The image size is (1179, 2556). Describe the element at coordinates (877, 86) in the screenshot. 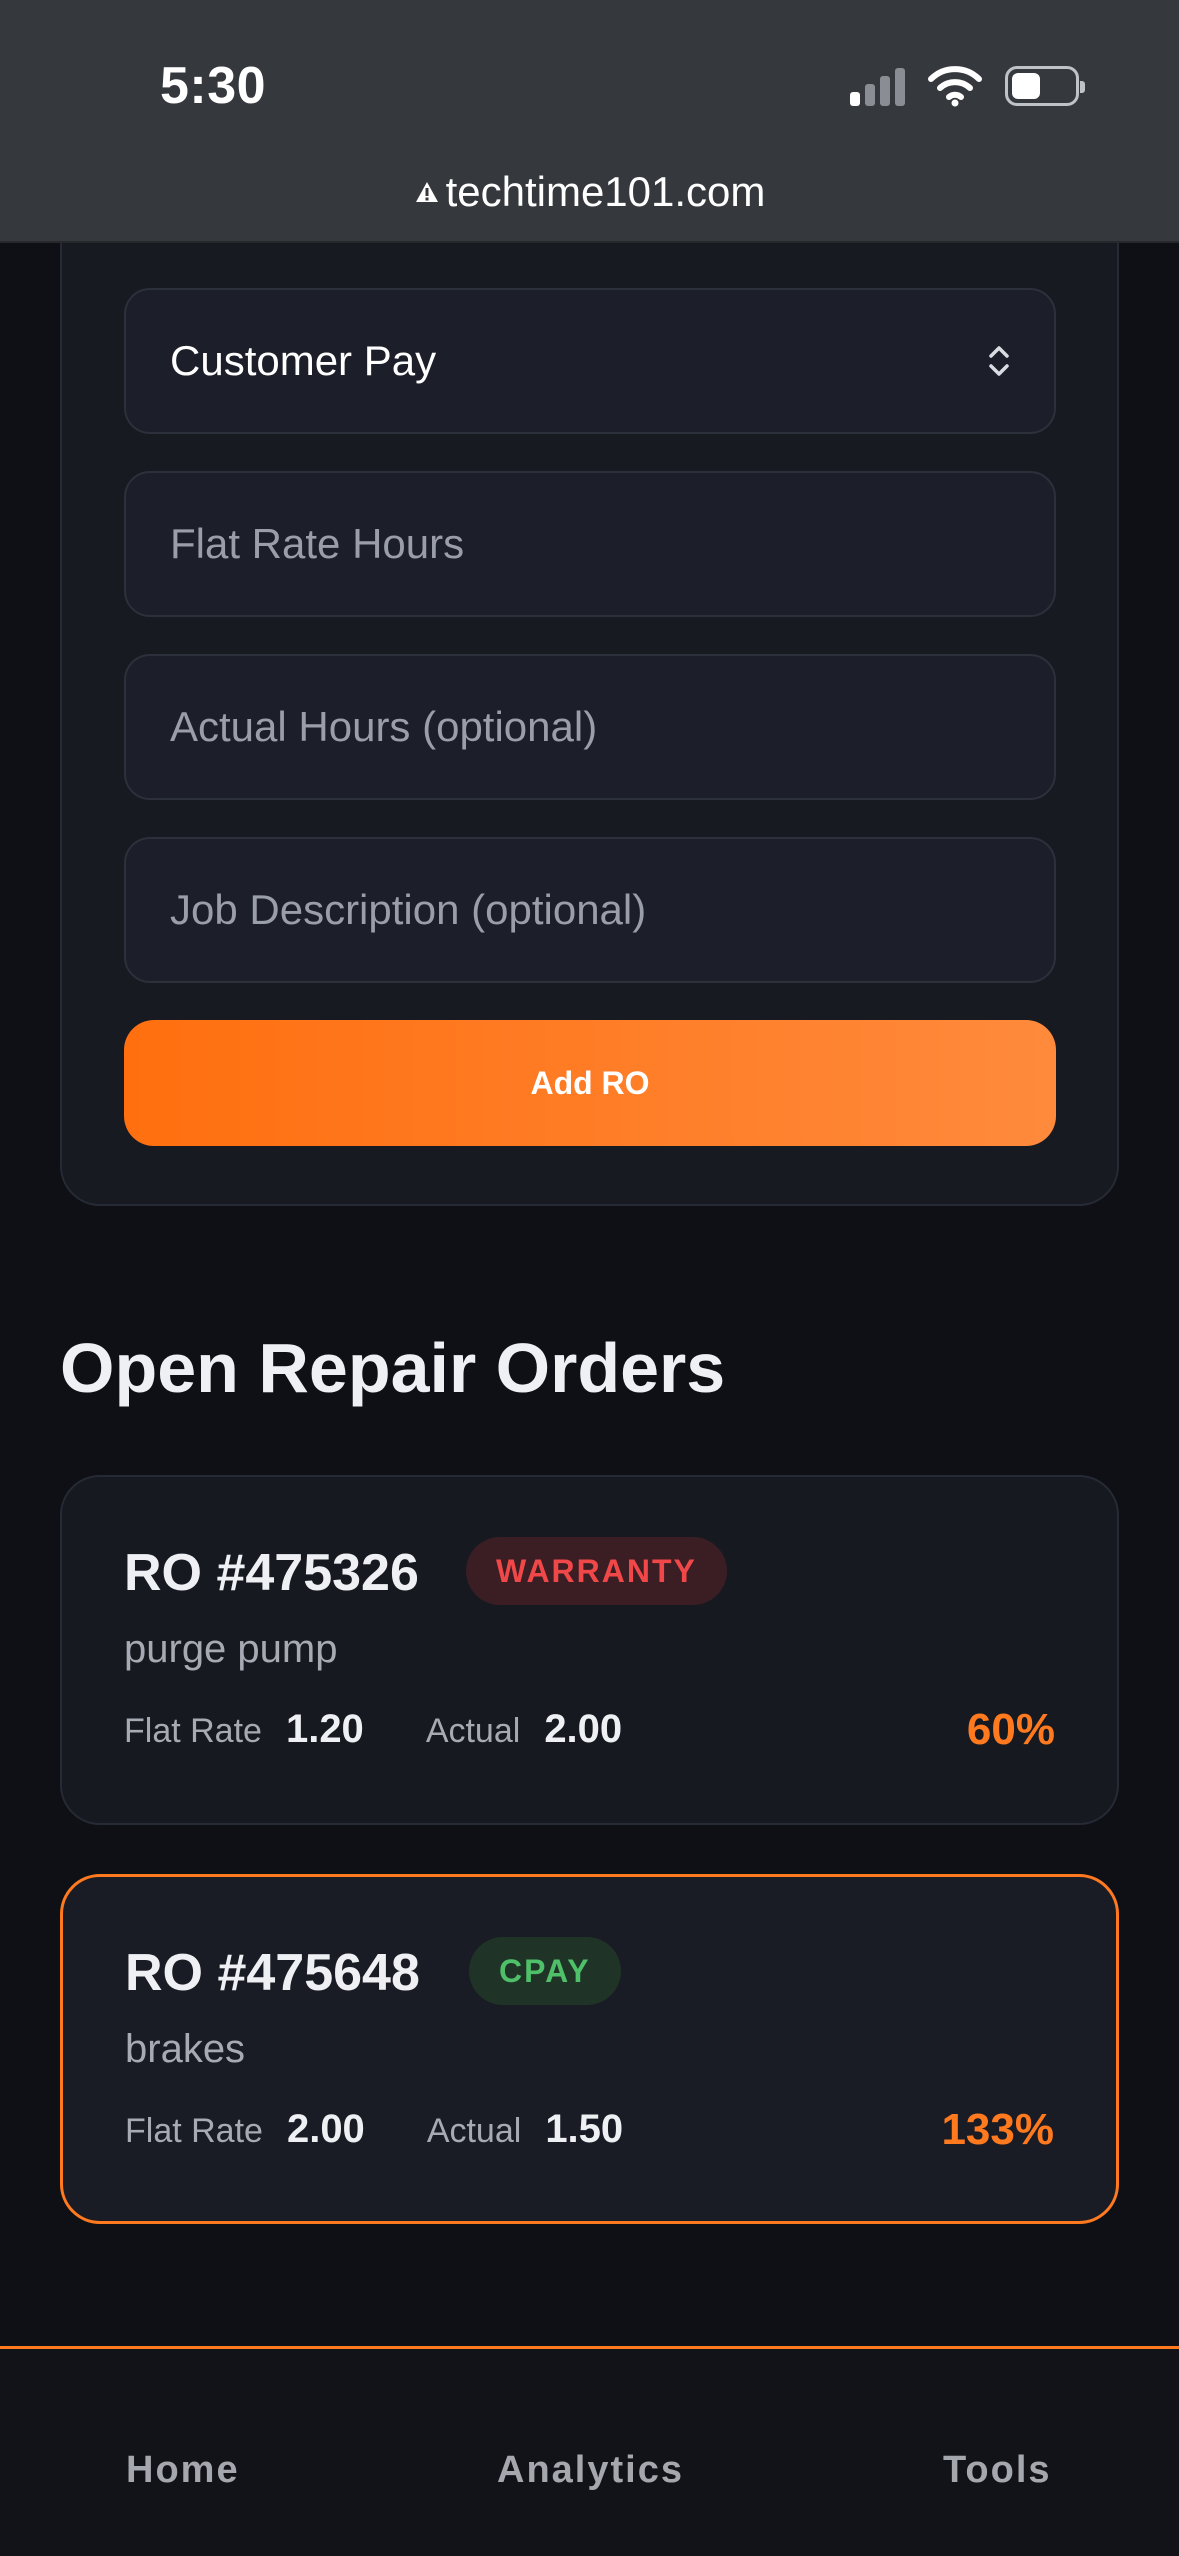

I see `cellular-signal-icon` at that location.